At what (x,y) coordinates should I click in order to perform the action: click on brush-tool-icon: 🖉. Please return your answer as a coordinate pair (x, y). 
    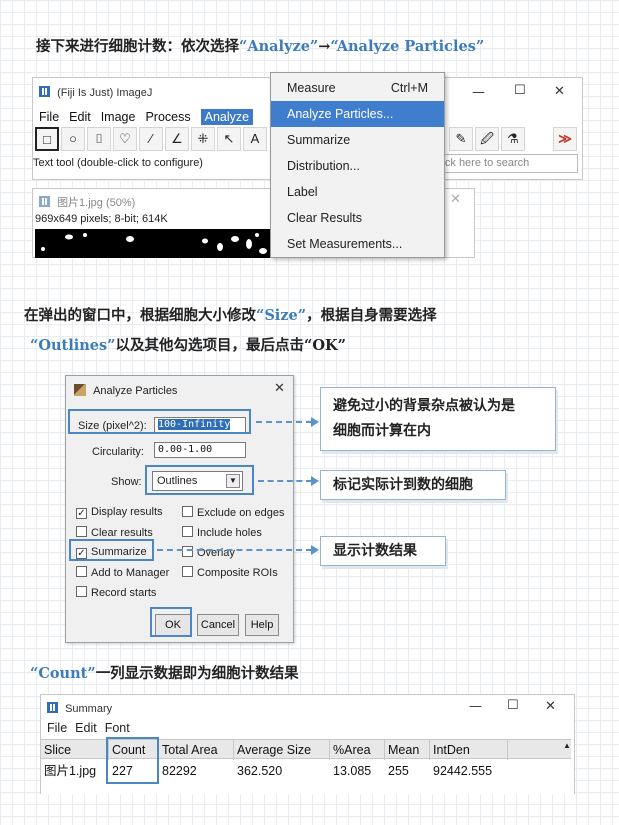
    Looking at the image, I should click on (487, 139).